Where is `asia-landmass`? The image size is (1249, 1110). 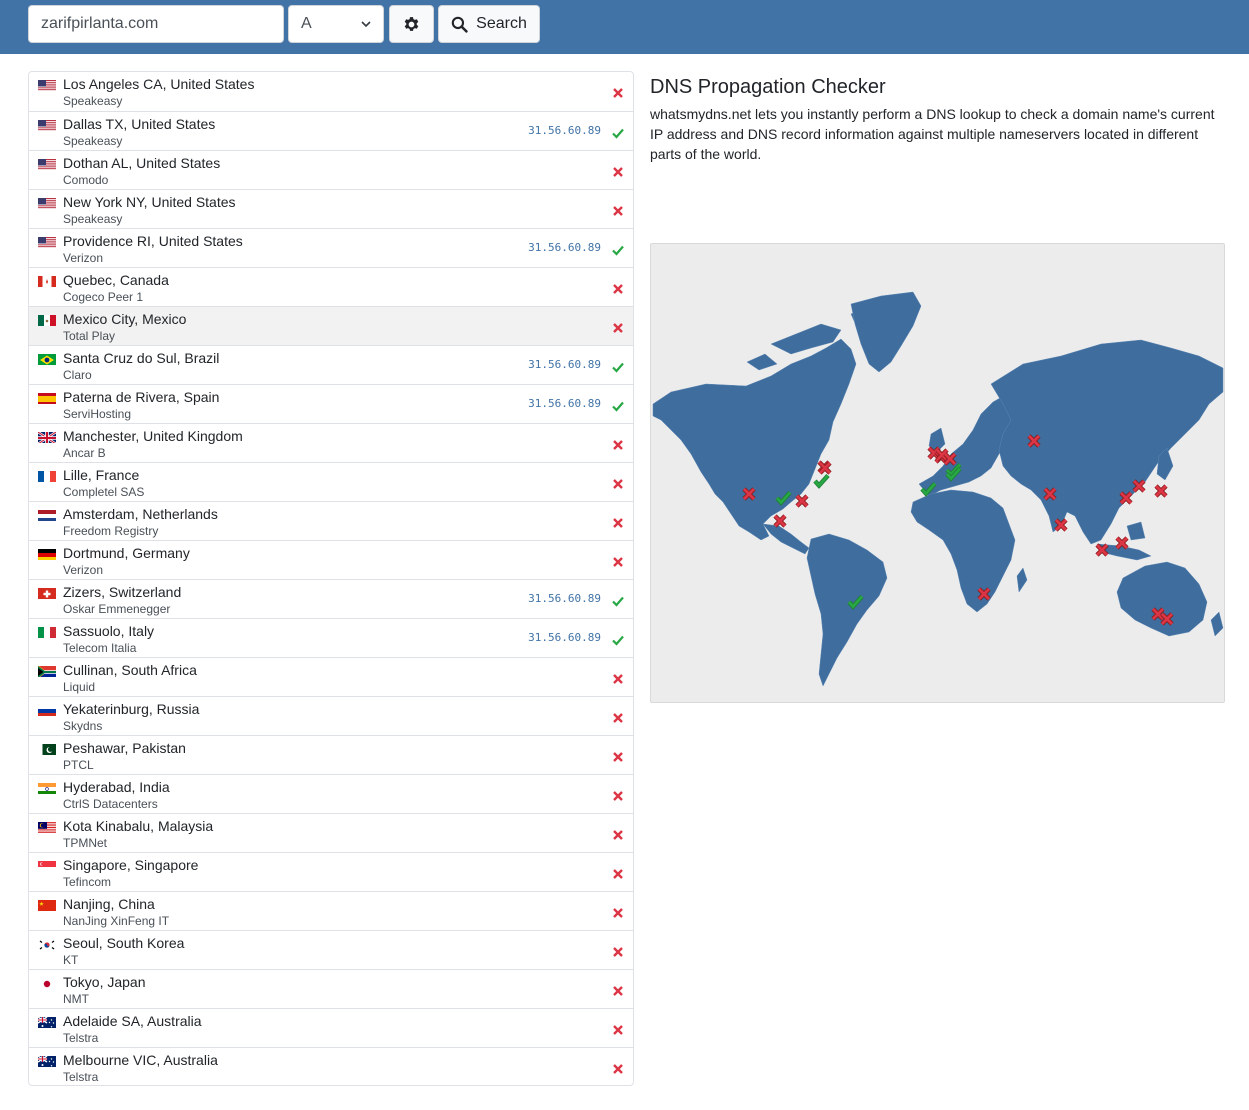 asia-landmass is located at coordinates (1107, 442).